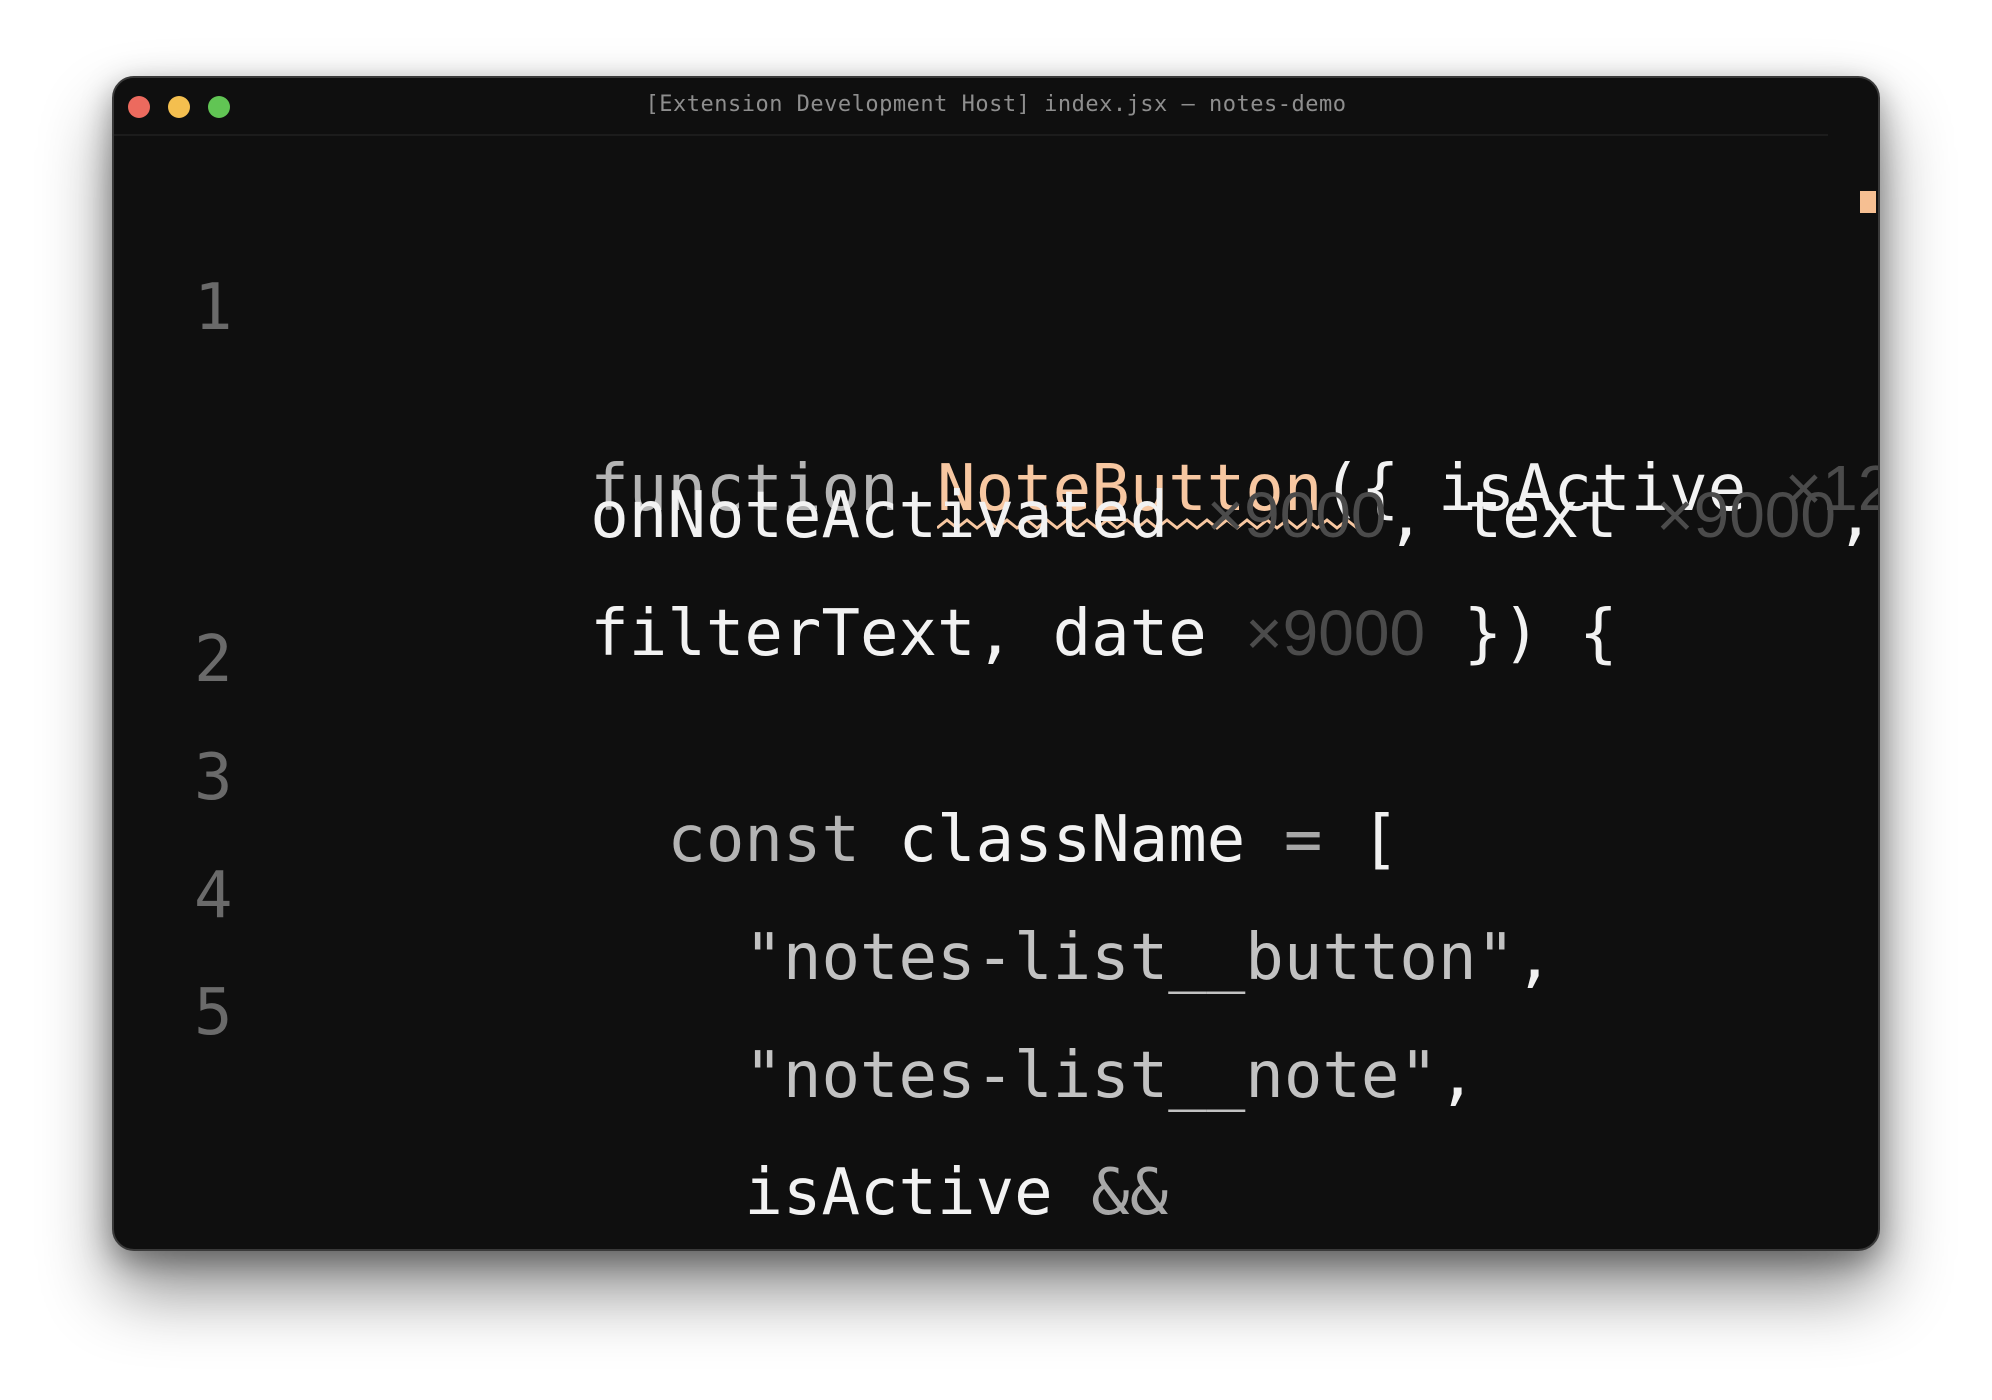  I want to click on punctuation: {, so click(1598, 634).